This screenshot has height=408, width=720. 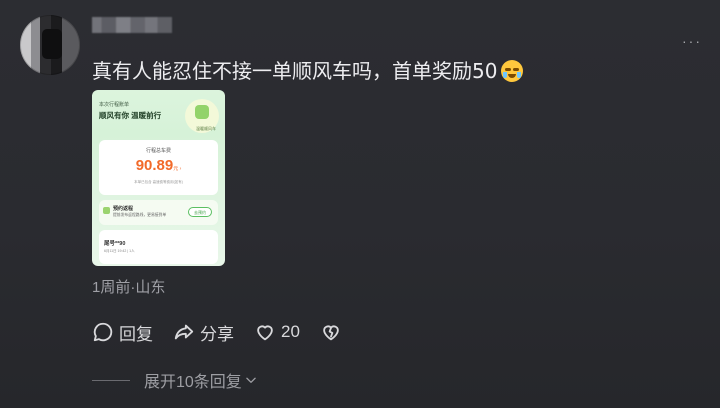 What do you see at coordinates (158, 212) in the screenshot?
I see `return-trip-card: 预约返程 提前发布返程路线，更易接到单 去预约` at bounding box center [158, 212].